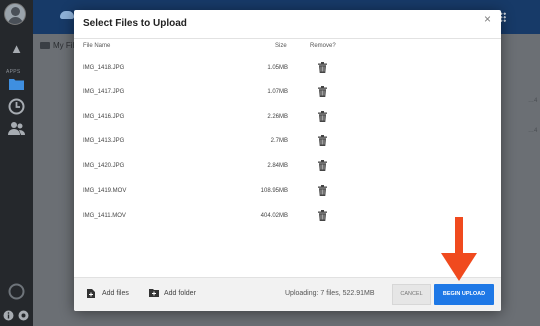 The image size is (540, 326). Describe the element at coordinates (277, 68) in the screenshot. I see `file-size: 1.05MB` at that location.